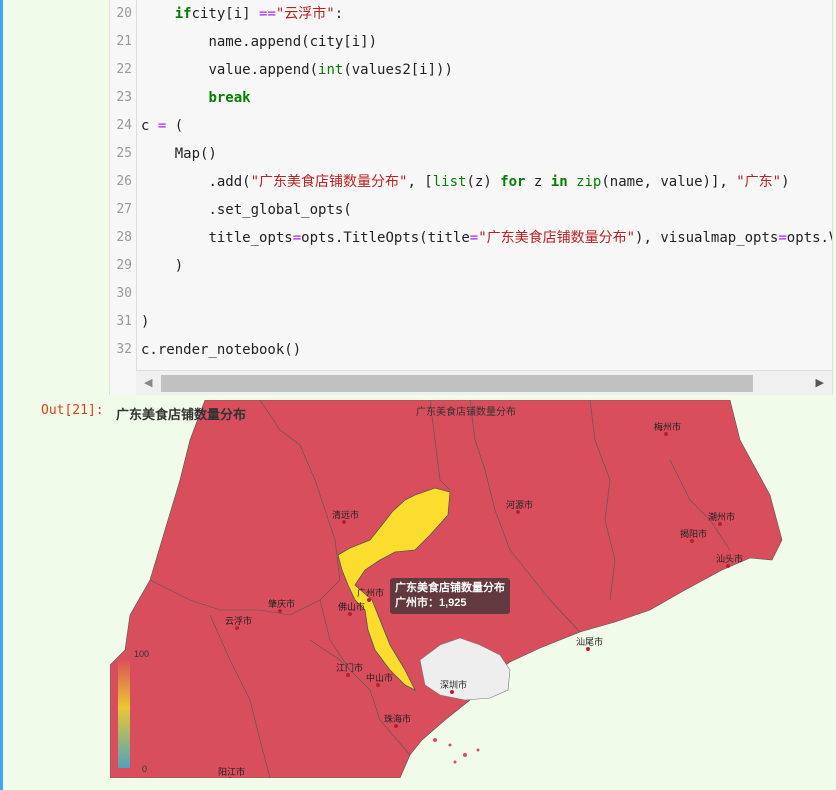 The width and height of the screenshot is (836, 790). I want to click on code-token: ), visualmap_opts, so click(707, 238).